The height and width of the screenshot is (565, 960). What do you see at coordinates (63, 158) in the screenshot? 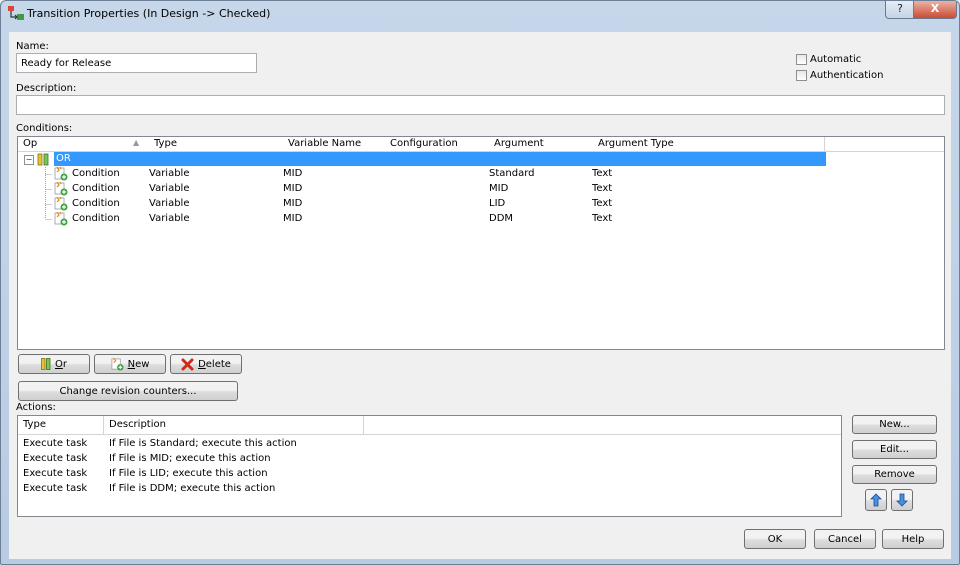
I see `root-op: OR` at bounding box center [63, 158].